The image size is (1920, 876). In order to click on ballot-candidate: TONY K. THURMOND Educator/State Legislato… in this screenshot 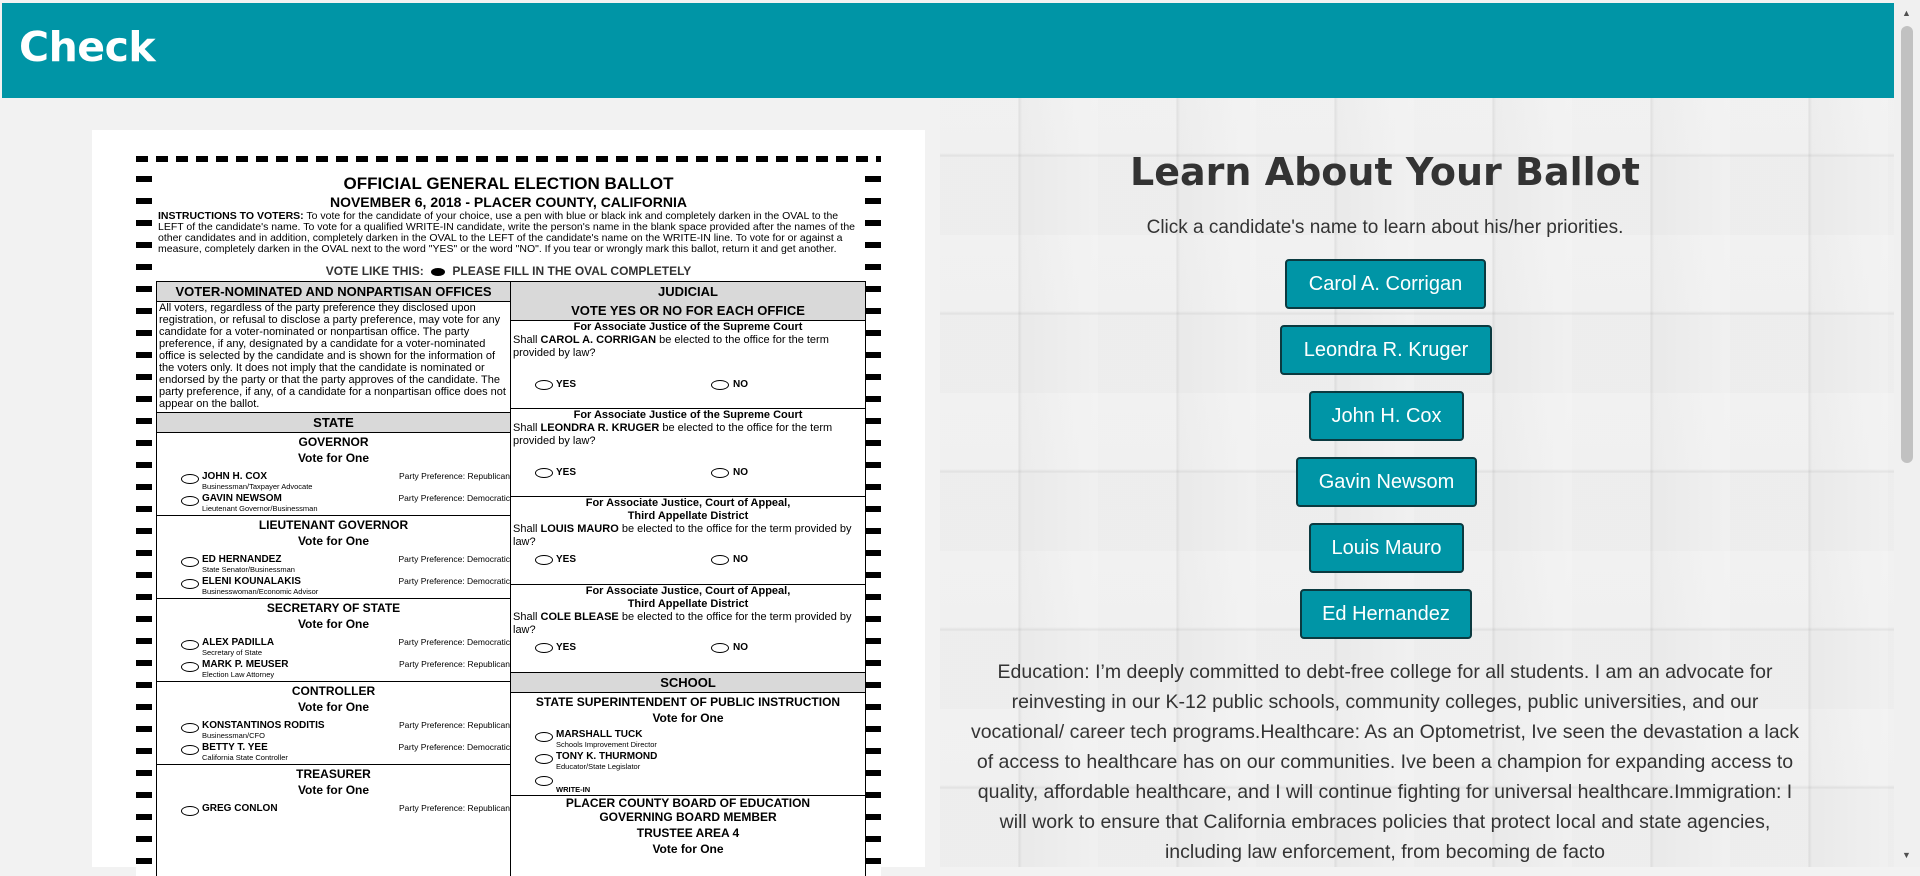, I will do `click(688, 762)`.